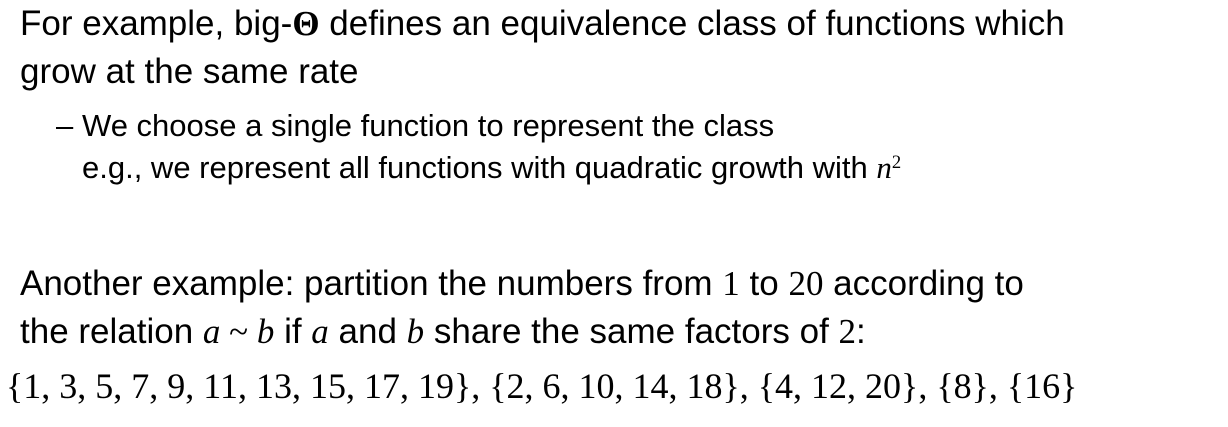  I want to click on variable-a: a, so click(320, 331).